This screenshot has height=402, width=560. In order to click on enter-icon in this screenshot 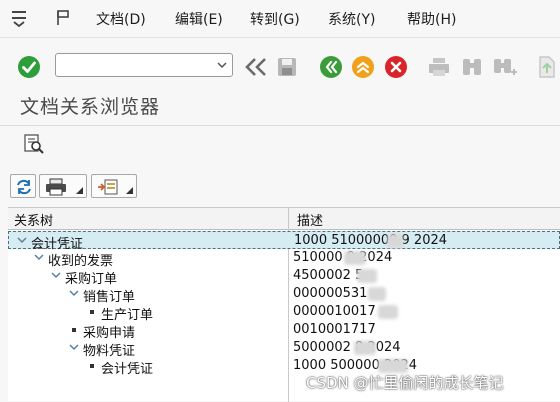, I will do `click(29, 67)`.